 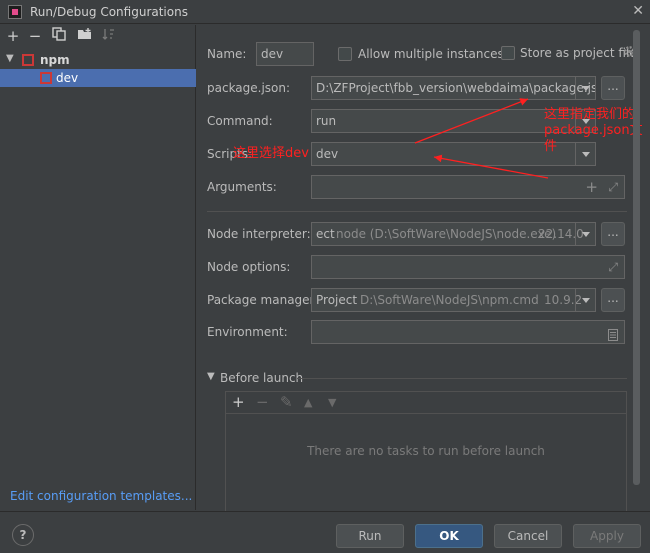 I want to click on cancel-button: Cancel, so click(x=528, y=536).